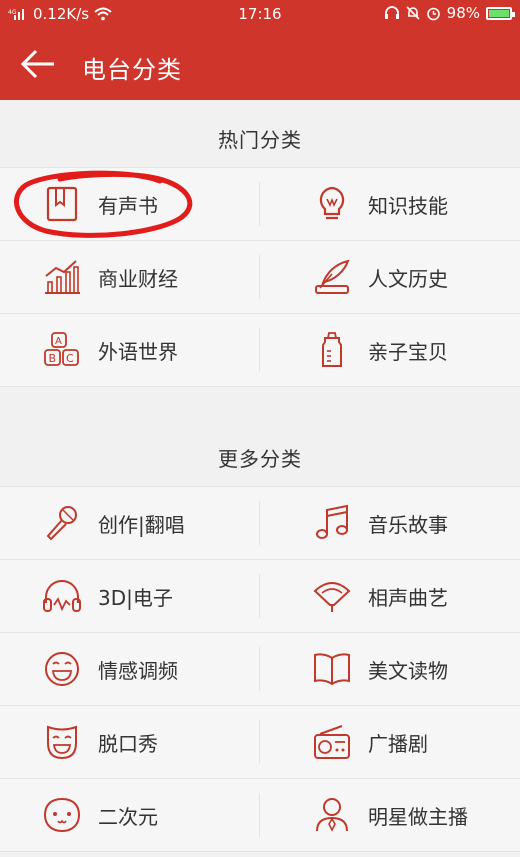 The width and height of the screenshot is (520, 857). Describe the element at coordinates (62, 596) in the screenshot. I see `headphones-icon` at that location.